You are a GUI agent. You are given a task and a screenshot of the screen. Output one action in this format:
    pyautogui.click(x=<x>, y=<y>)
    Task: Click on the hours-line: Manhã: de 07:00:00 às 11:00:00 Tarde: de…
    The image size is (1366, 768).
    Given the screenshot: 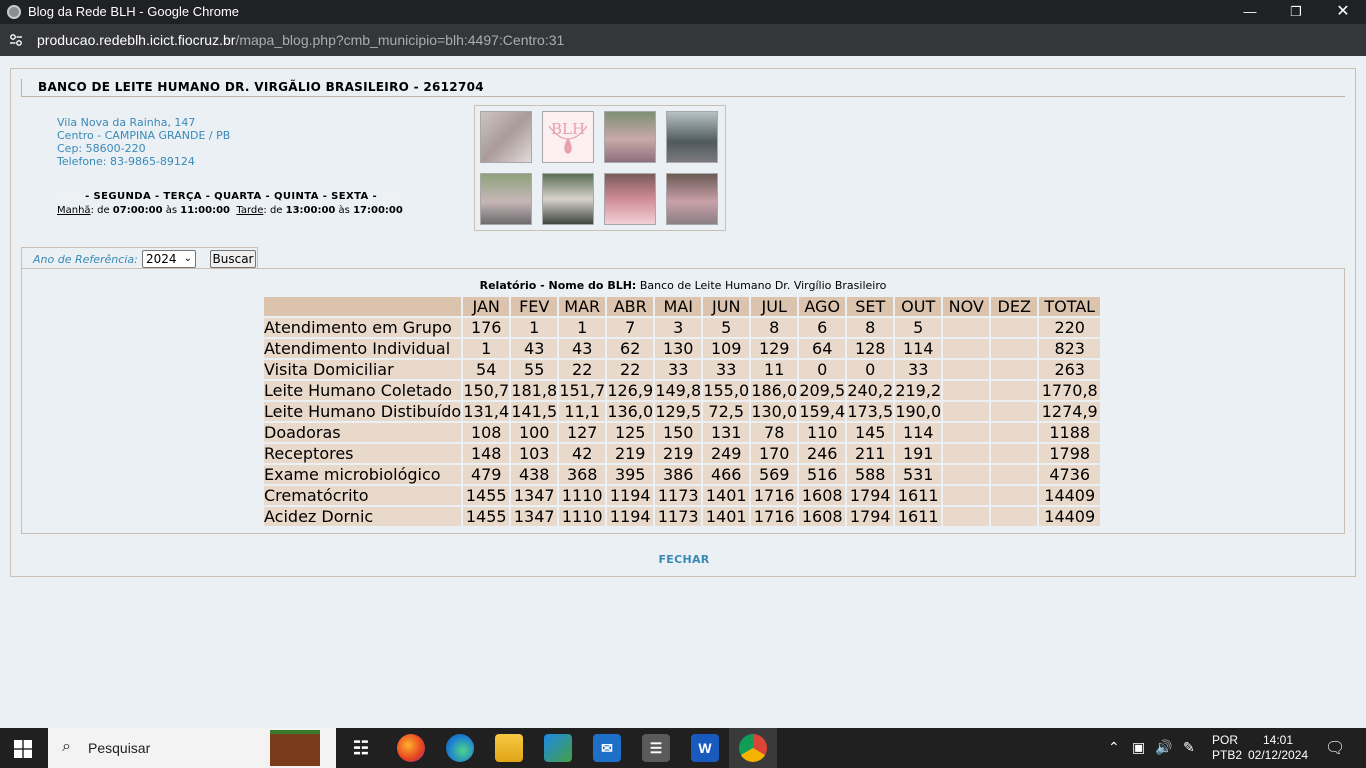 What is the action you would take?
    pyautogui.click(x=230, y=211)
    